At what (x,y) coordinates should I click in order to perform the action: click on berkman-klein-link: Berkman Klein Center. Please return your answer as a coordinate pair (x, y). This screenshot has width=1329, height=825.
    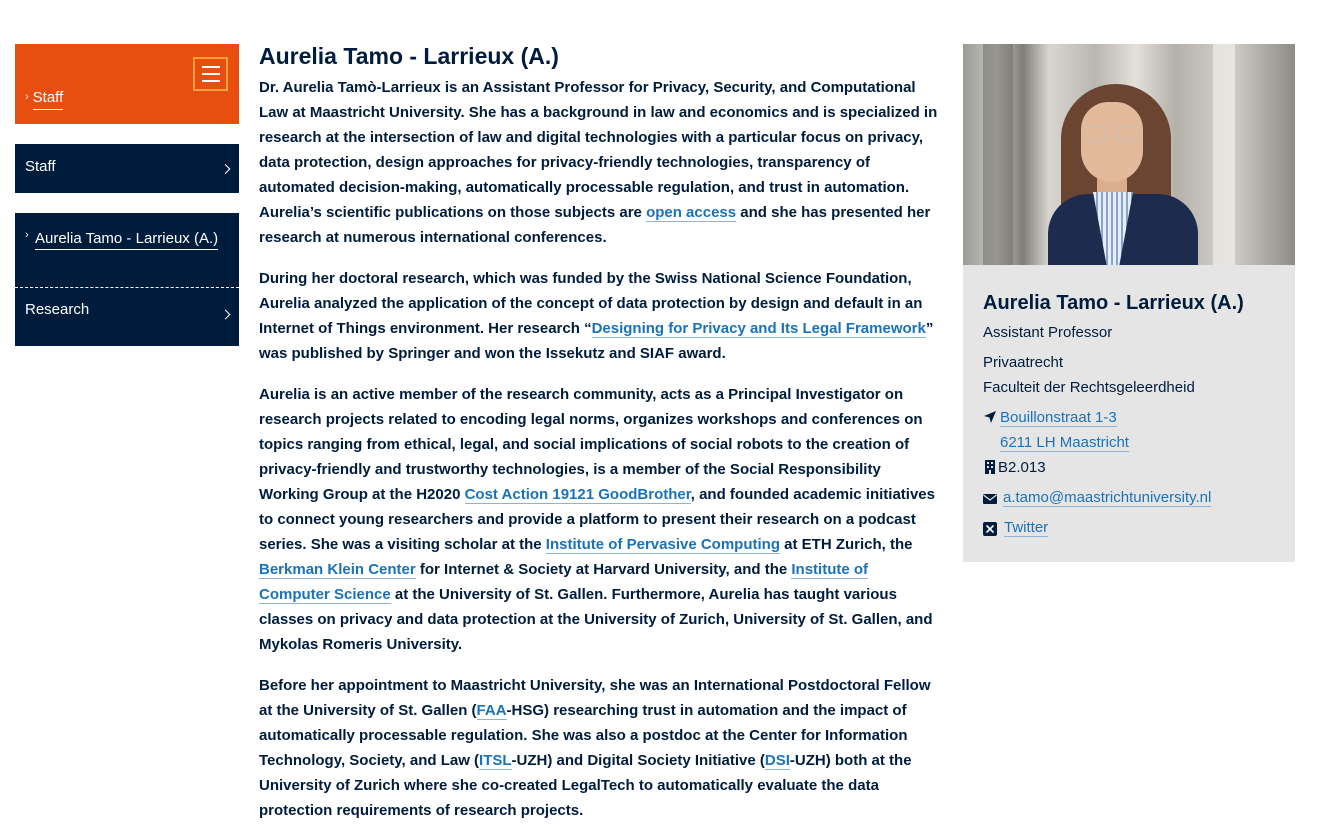
    Looking at the image, I should click on (337, 570).